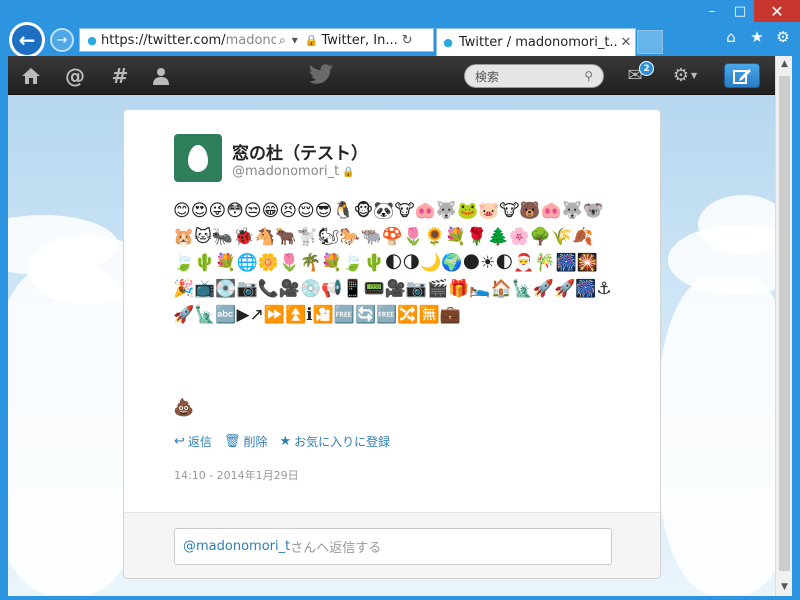 The image size is (800, 600). I want to click on reply-area: @madonomori_t さんへ返信する, so click(392, 545).